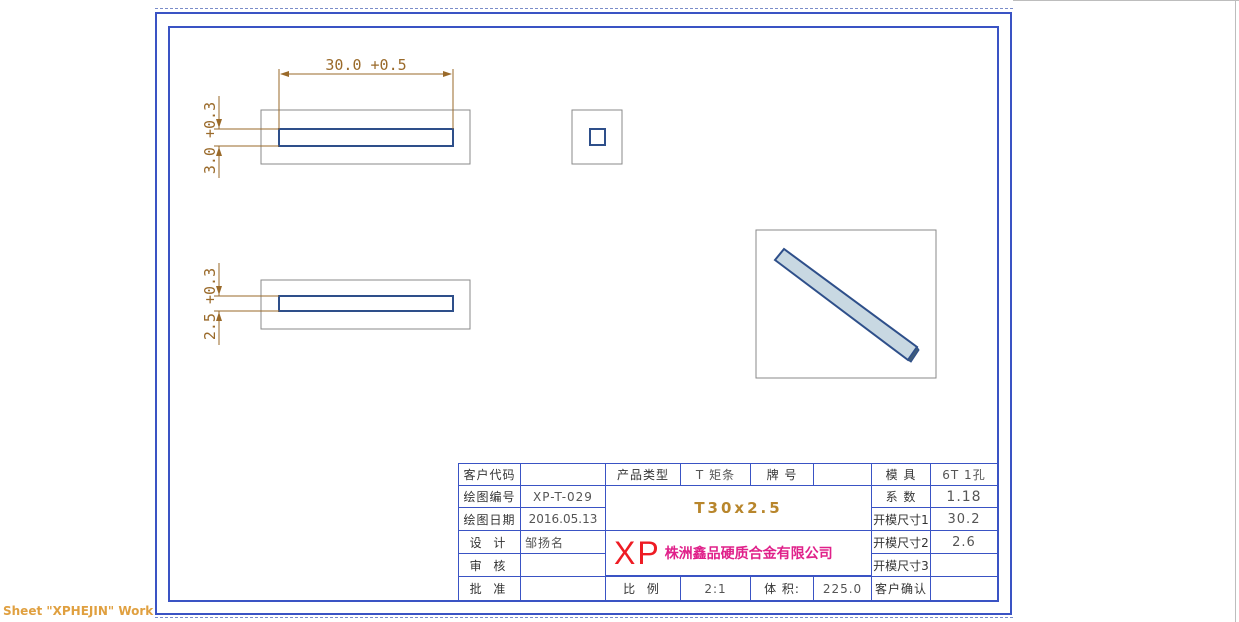 This screenshot has width=1239, height=622. I want to click on drawing-no-label: 绘图编号, so click(489, 496).